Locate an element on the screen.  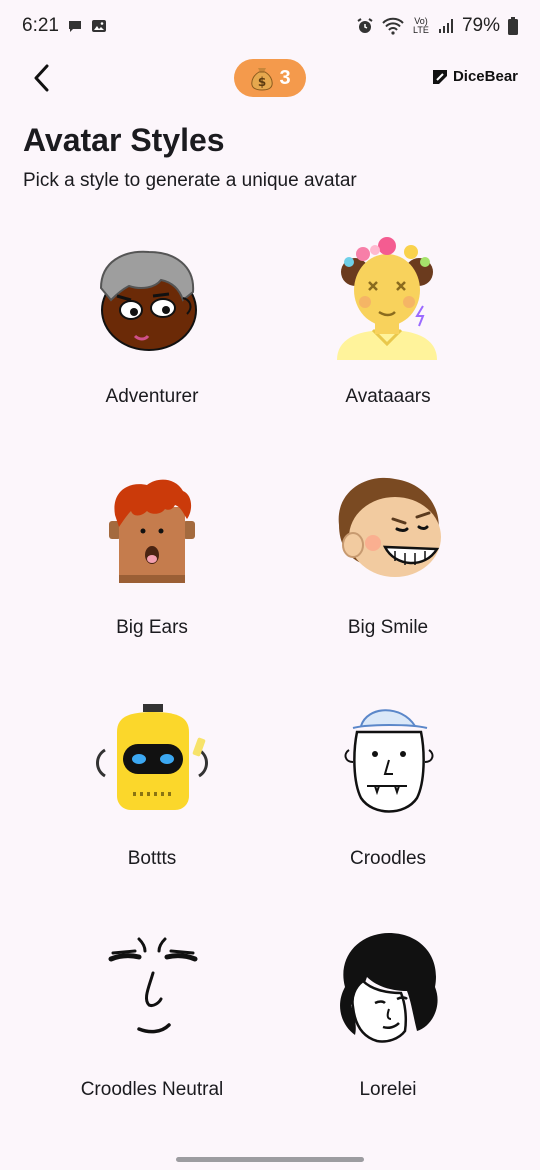
signal-icon is located at coordinates (446, 26).